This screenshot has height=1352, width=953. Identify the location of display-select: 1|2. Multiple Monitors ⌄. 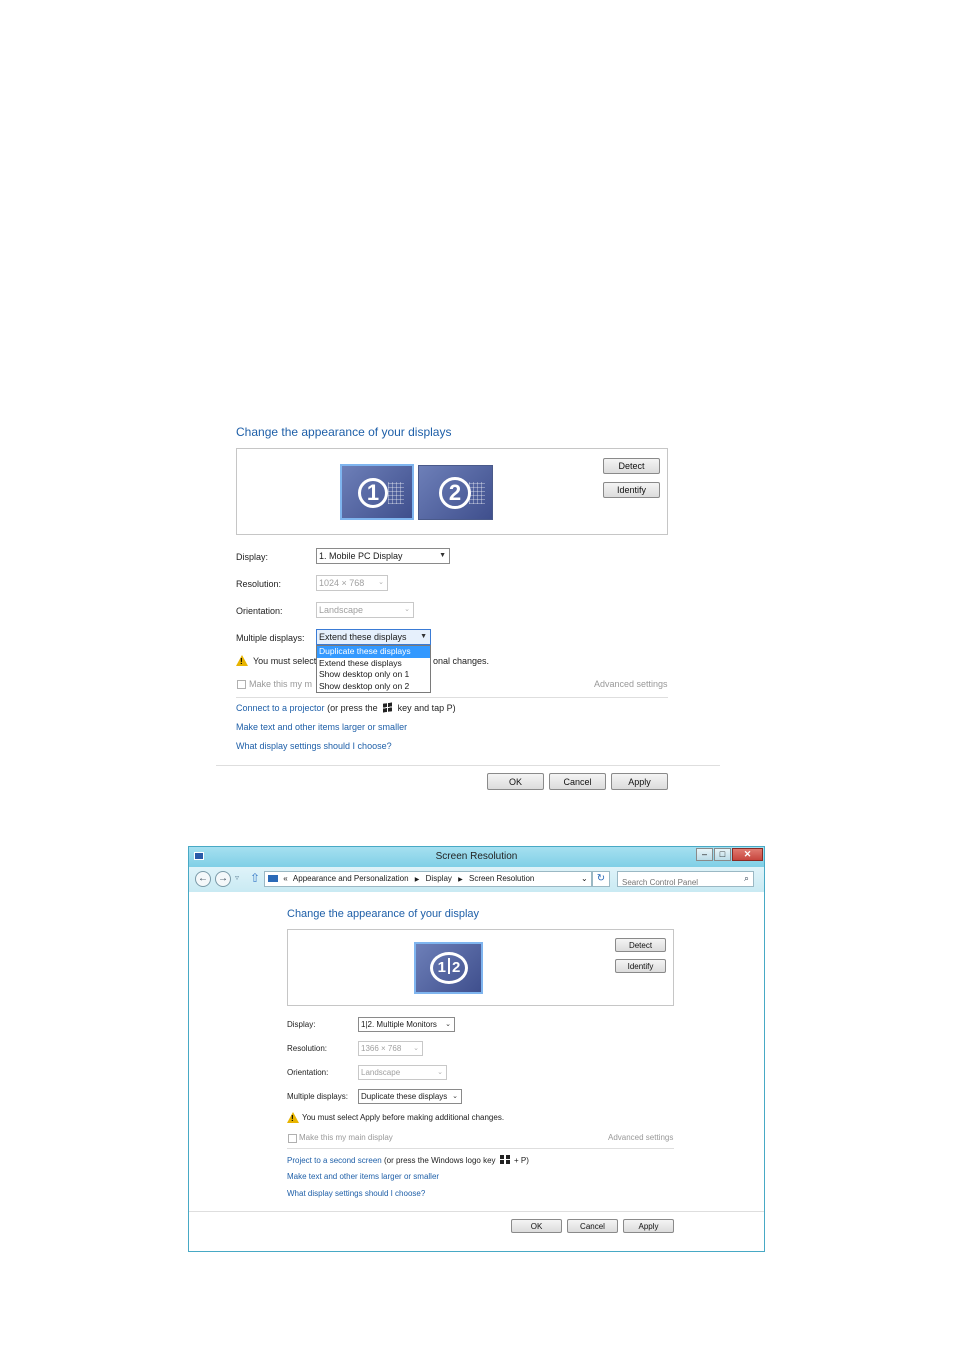
(406, 1024).